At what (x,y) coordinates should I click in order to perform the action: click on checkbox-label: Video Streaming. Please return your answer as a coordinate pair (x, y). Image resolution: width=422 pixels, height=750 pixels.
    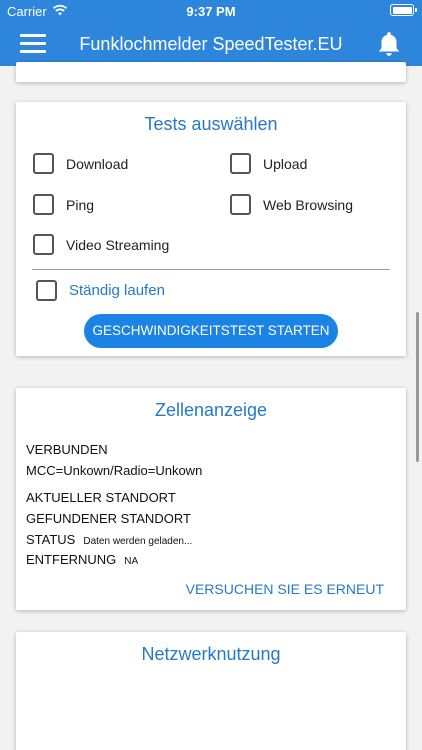
    Looking at the image, I should click on (118, 244).